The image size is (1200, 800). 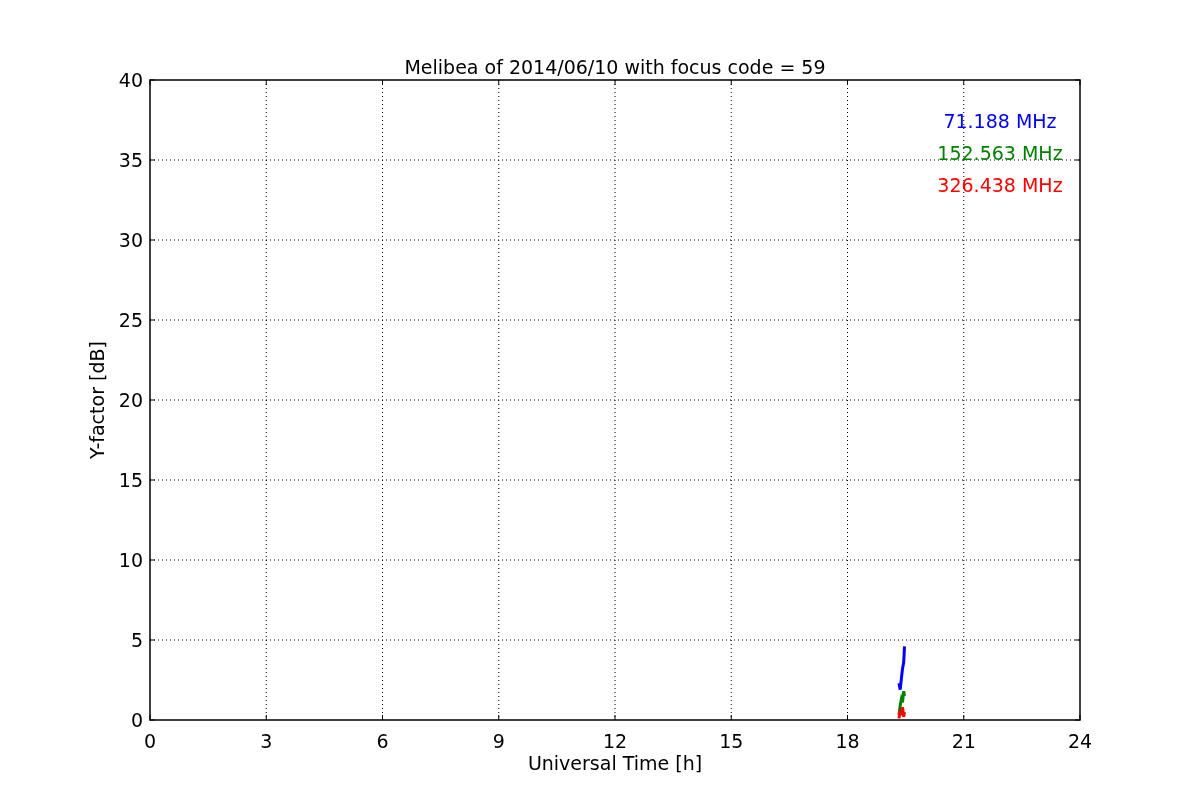 I want to click on y-axis-label: Y-factor [dB], so click(x=97, y=400).